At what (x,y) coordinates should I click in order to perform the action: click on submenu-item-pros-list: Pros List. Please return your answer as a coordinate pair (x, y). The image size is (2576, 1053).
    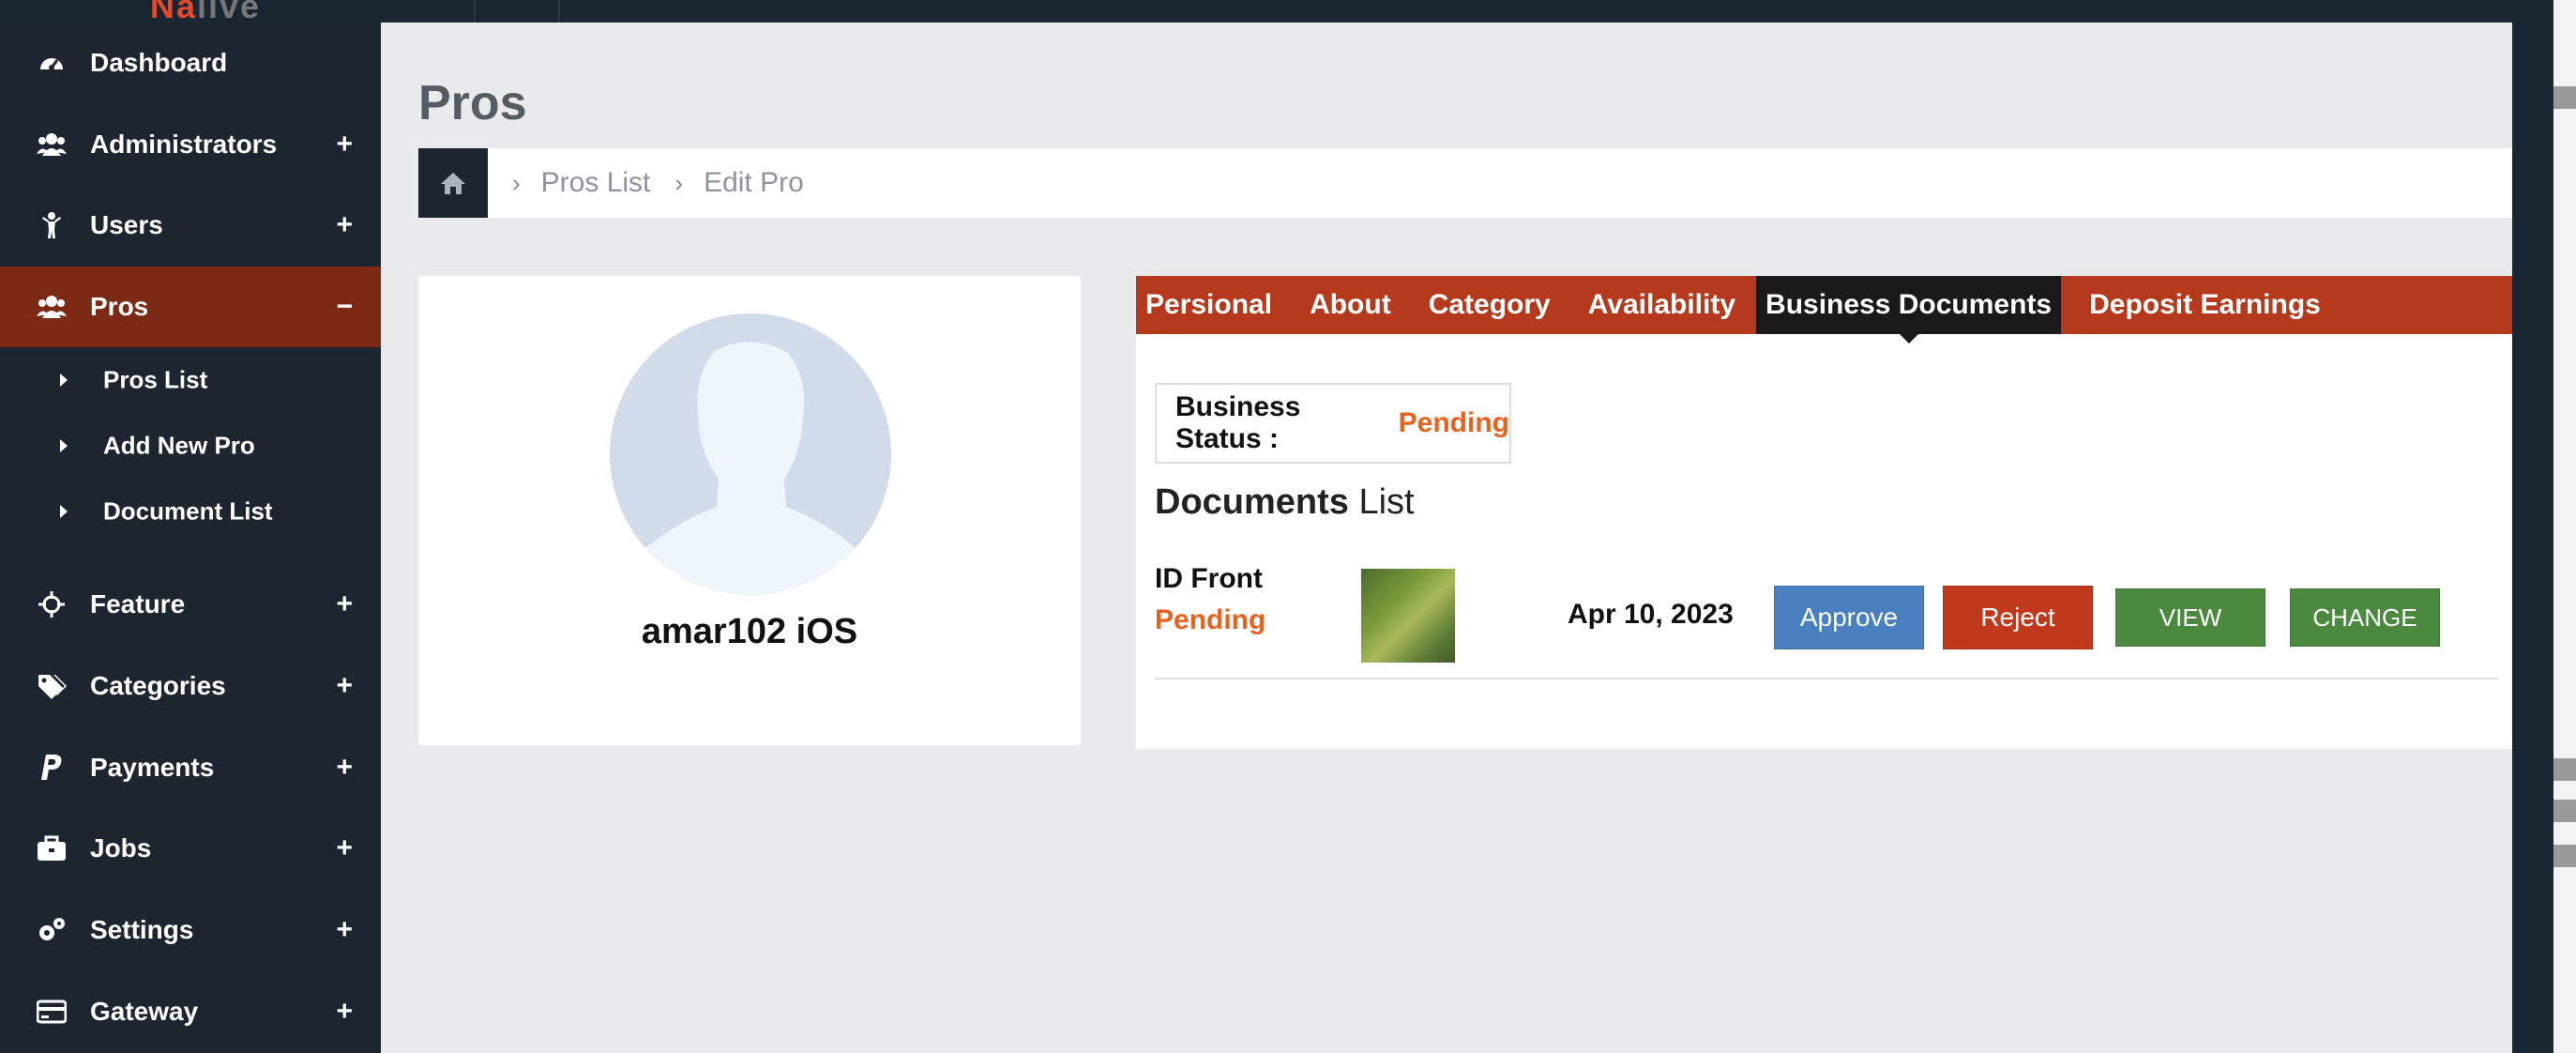
    Looking at the image, I should click on (191, 380).